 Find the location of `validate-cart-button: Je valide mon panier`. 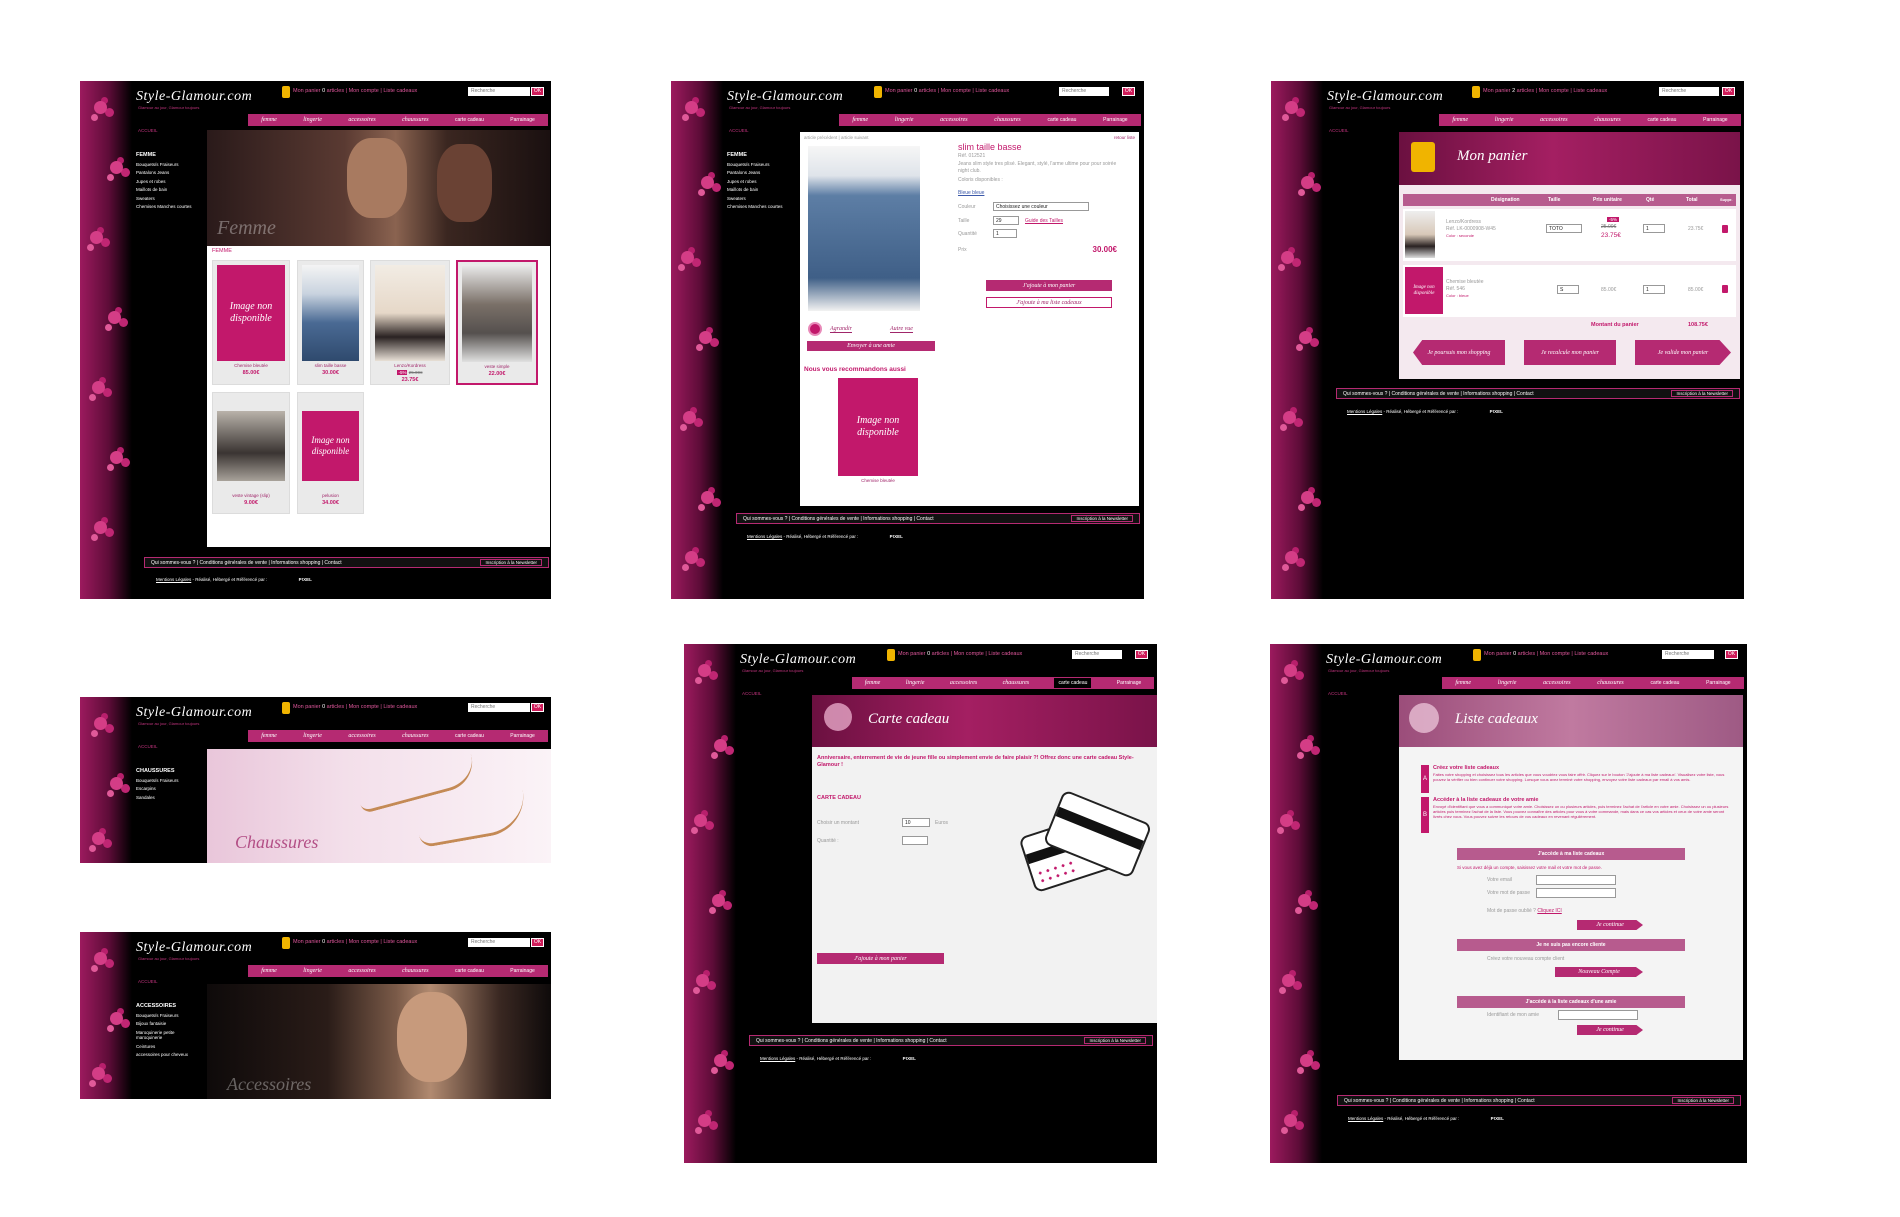

validate-cart-button: Je valide mon panier is located at coordinates (1683, 352).